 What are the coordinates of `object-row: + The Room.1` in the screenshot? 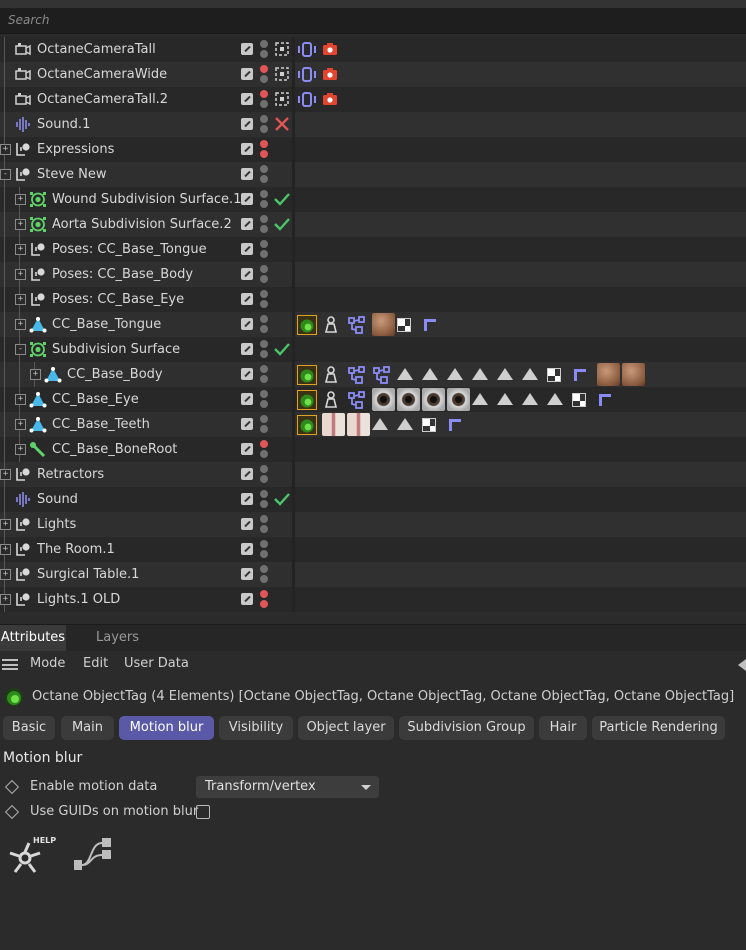 It's located at (373, 549).